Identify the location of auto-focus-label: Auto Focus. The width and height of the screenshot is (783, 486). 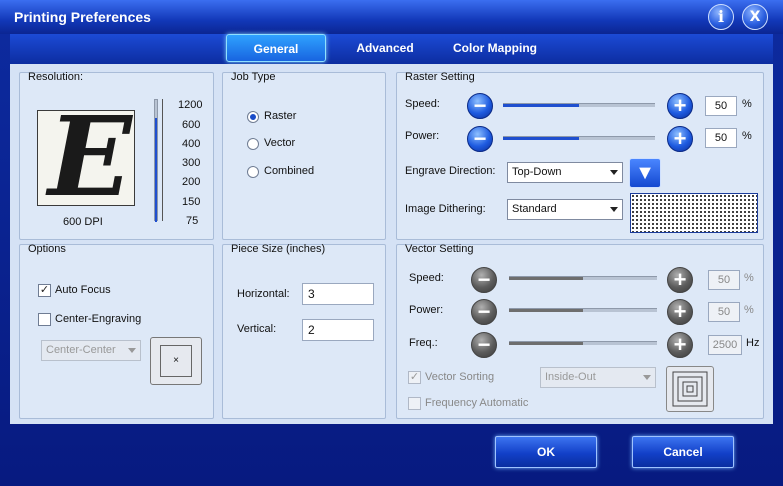
(83, 290).